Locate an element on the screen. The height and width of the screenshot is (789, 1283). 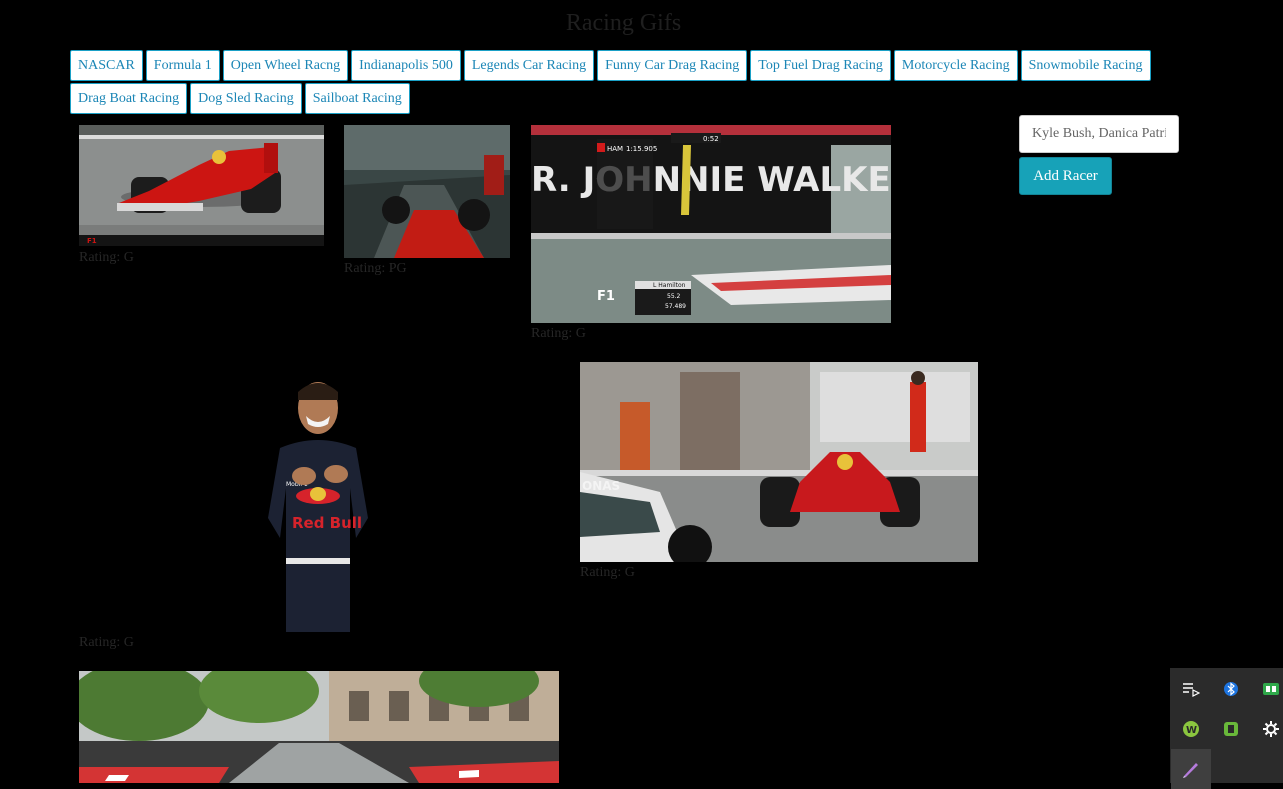
gif-ferrari-mercedes: ONAS is located at coordinates (779, 462).